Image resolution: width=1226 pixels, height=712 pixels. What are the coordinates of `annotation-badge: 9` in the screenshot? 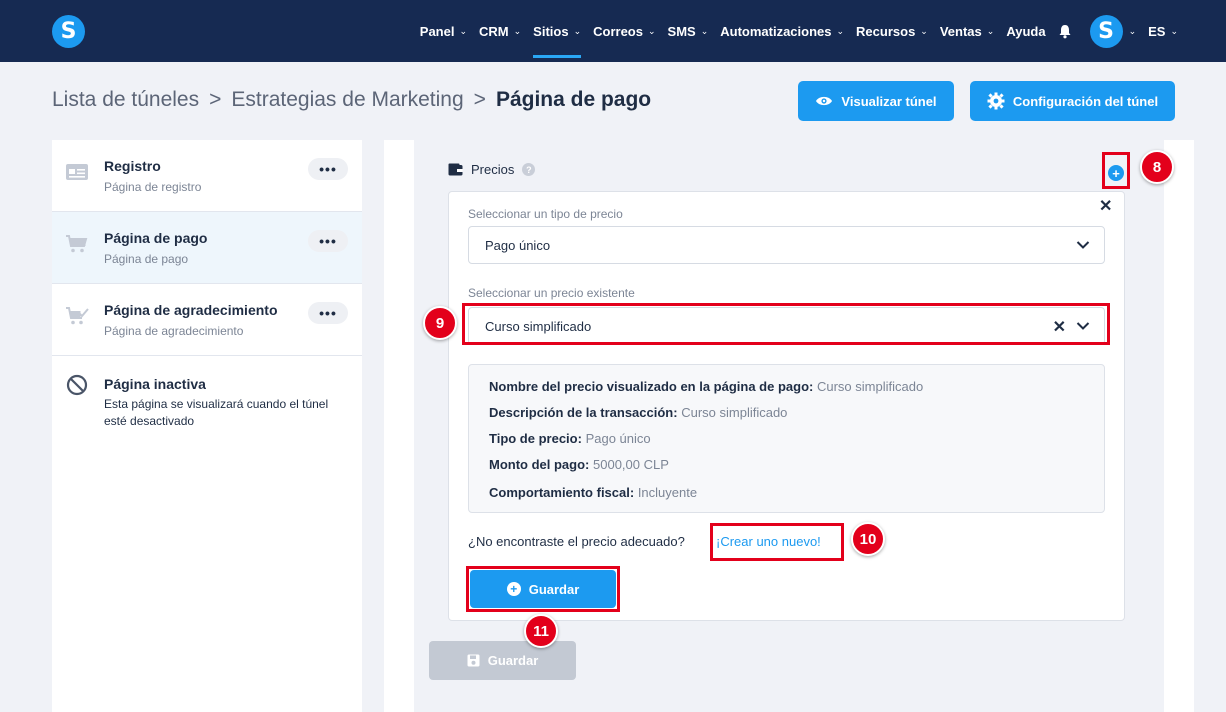 It's located at (440, 323).